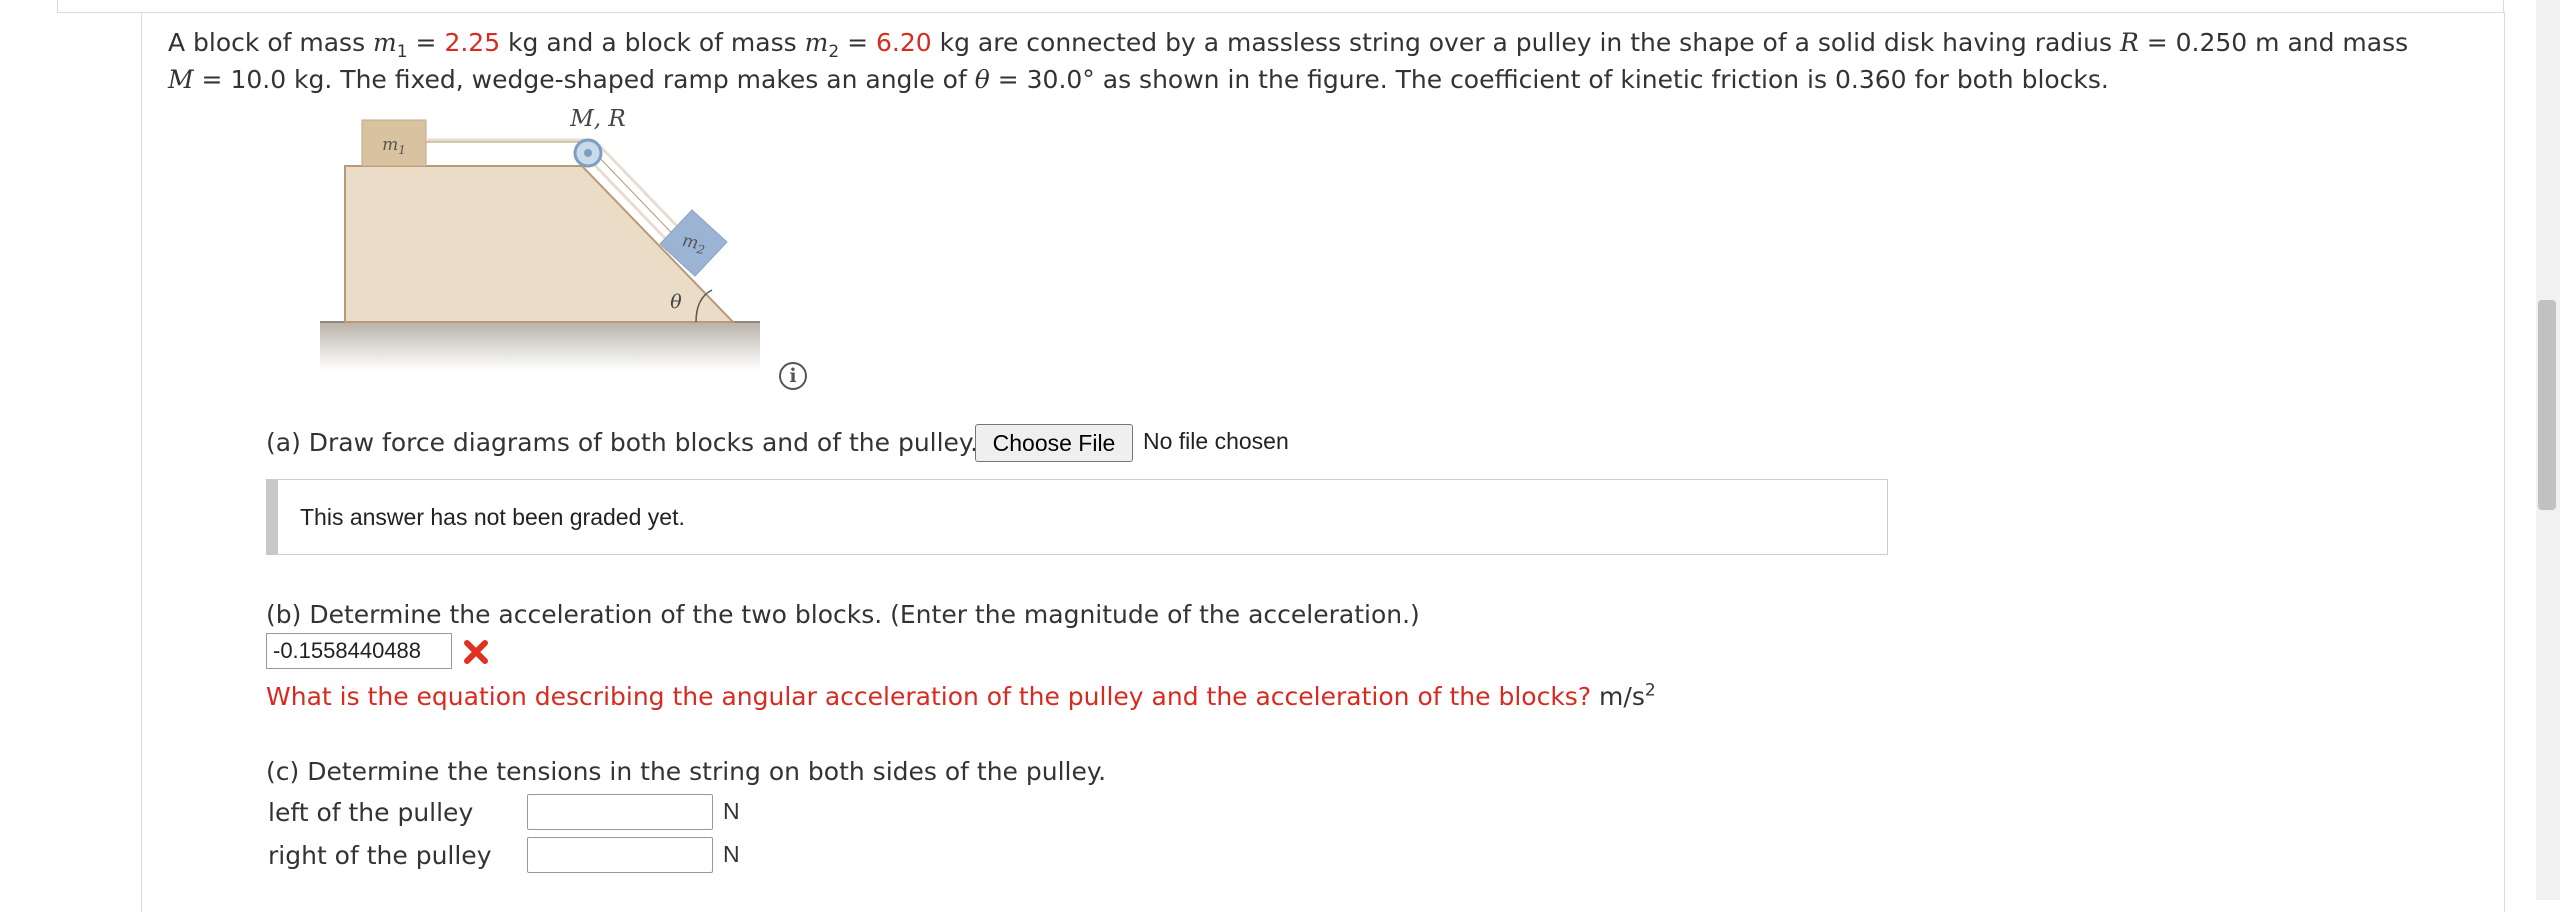 This screenshot has width=2560, height=912. What do you see at coordinates (620, 855) in the screenshot?
I see `right-tension-input` at bounding box center [620, 855].